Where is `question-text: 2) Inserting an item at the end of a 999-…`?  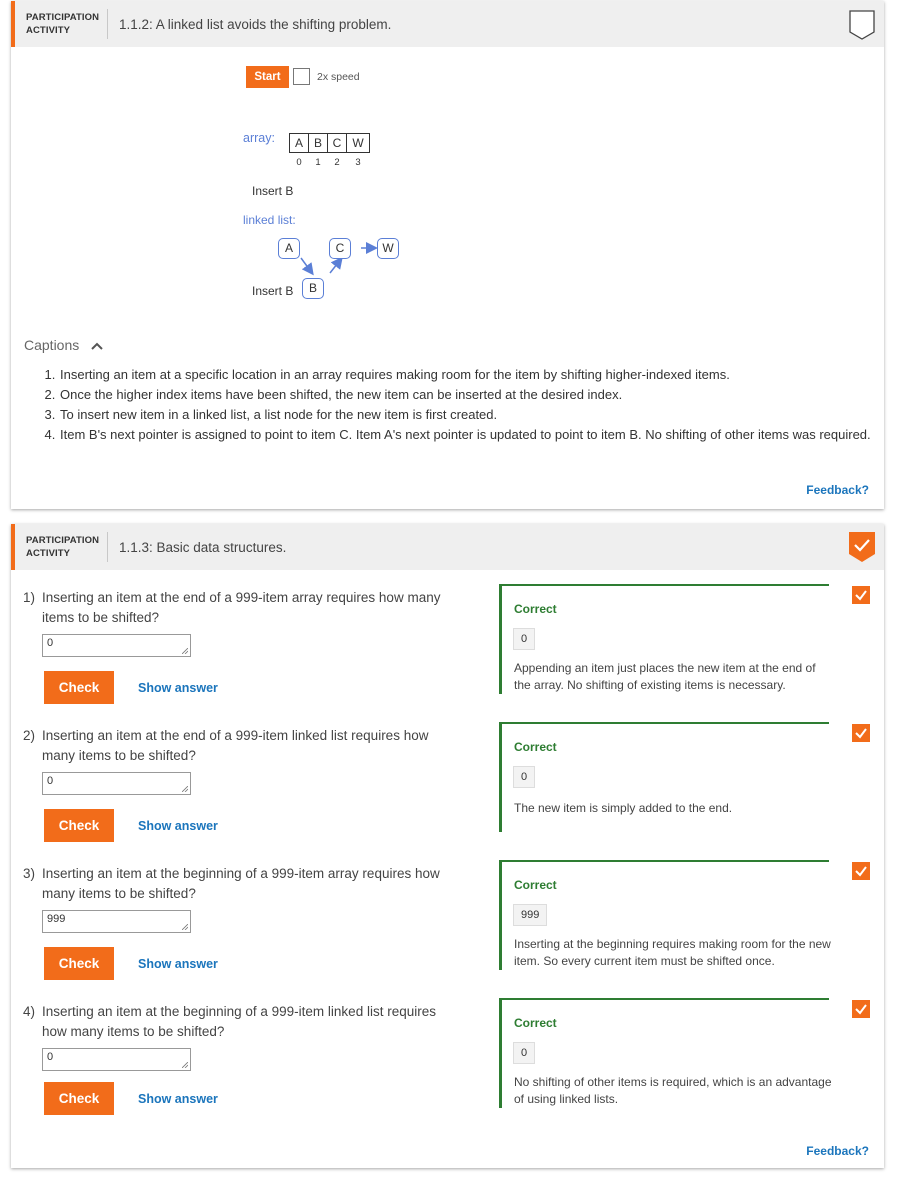
question-text: 2) Inserting an item at the end of a 999-… is located at coordinates (226, 745).